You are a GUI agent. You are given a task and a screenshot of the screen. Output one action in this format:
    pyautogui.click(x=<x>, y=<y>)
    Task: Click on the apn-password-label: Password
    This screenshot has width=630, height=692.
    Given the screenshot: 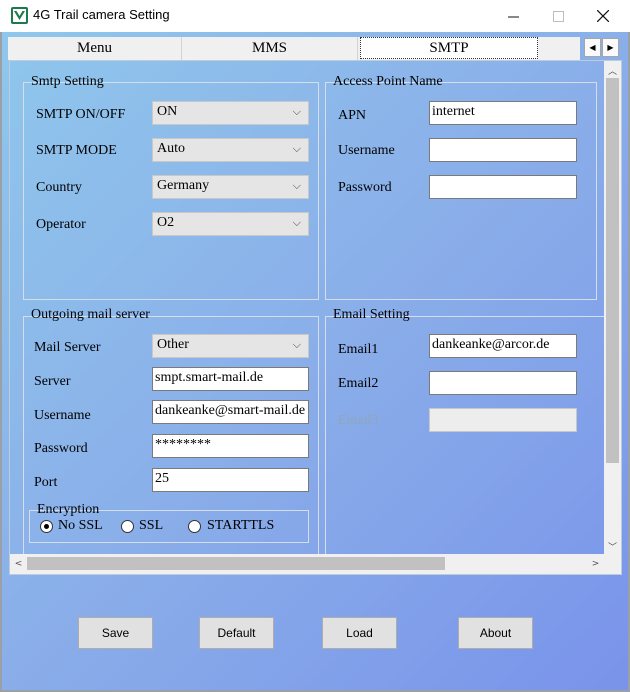 What is the action you would take?
    pyautogui.click(x=365, y=187)
    